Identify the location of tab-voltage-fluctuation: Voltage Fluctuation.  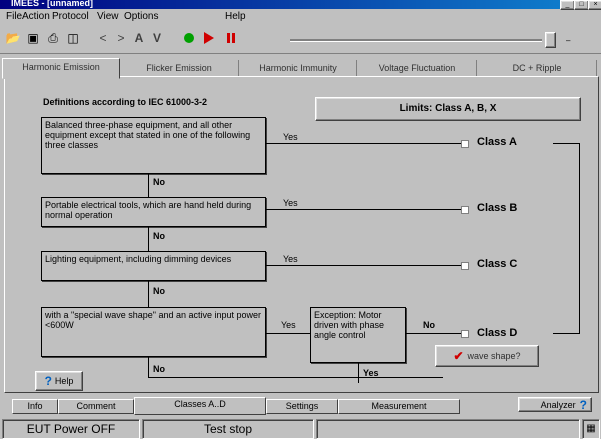
(417, 68).